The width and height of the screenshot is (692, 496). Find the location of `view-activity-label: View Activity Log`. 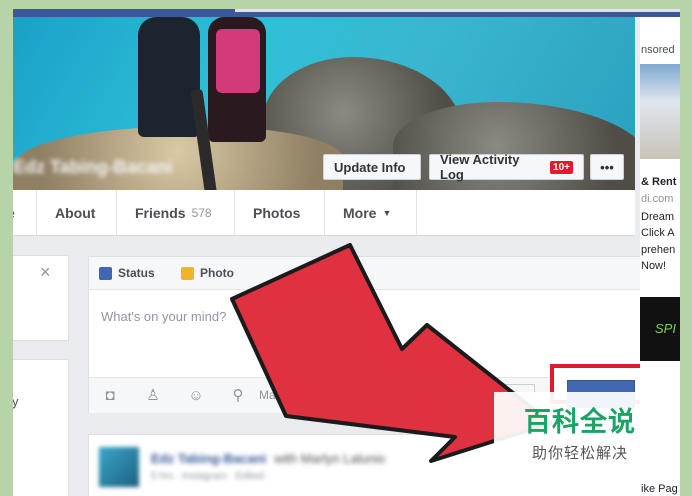

view-activity-label: View Activity Log is located at coordinates (480, 167).